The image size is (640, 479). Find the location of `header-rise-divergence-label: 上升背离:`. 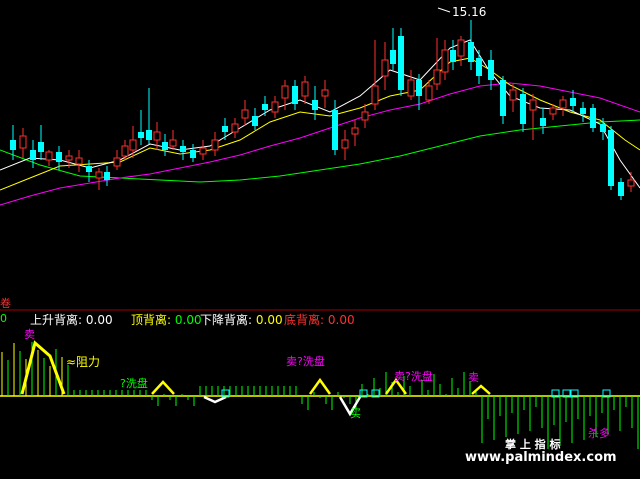

header-rise-divergence-label: 上升背离: is located at coordinates (56, 320).